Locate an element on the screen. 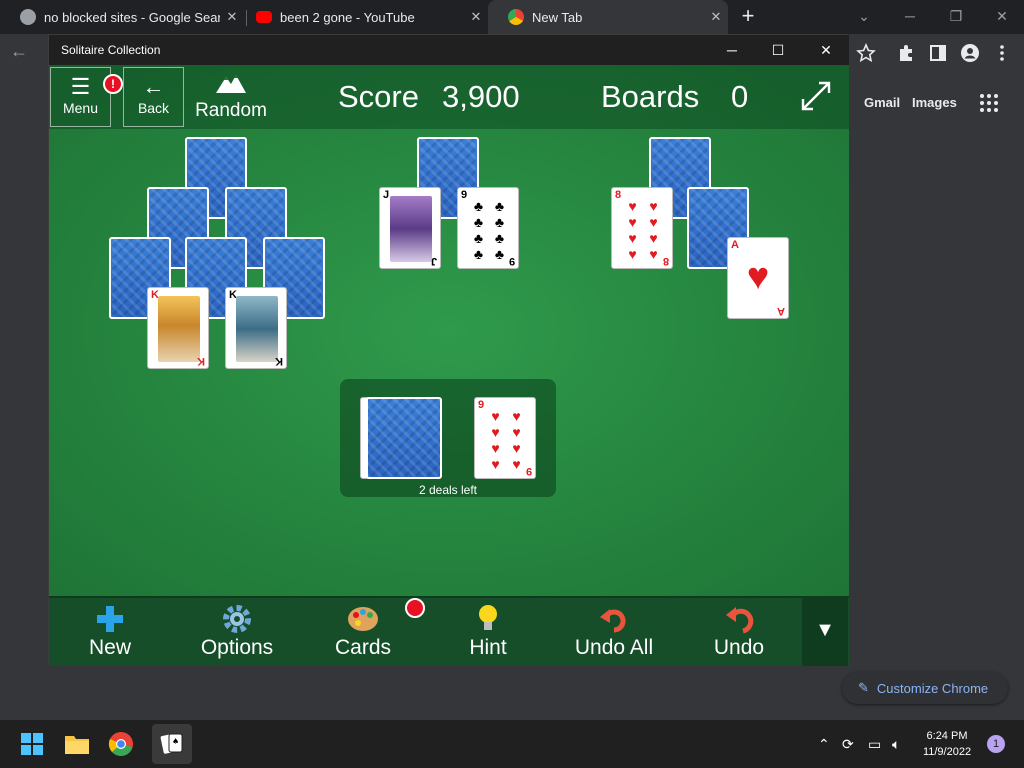 The image size is (1024, 768). stock-waste-panel: 9 ♥ ♥ ♥ ♥ ♥ ♥ ♥ ♥ 9 2 deals left is located at coordinates (448, 438).